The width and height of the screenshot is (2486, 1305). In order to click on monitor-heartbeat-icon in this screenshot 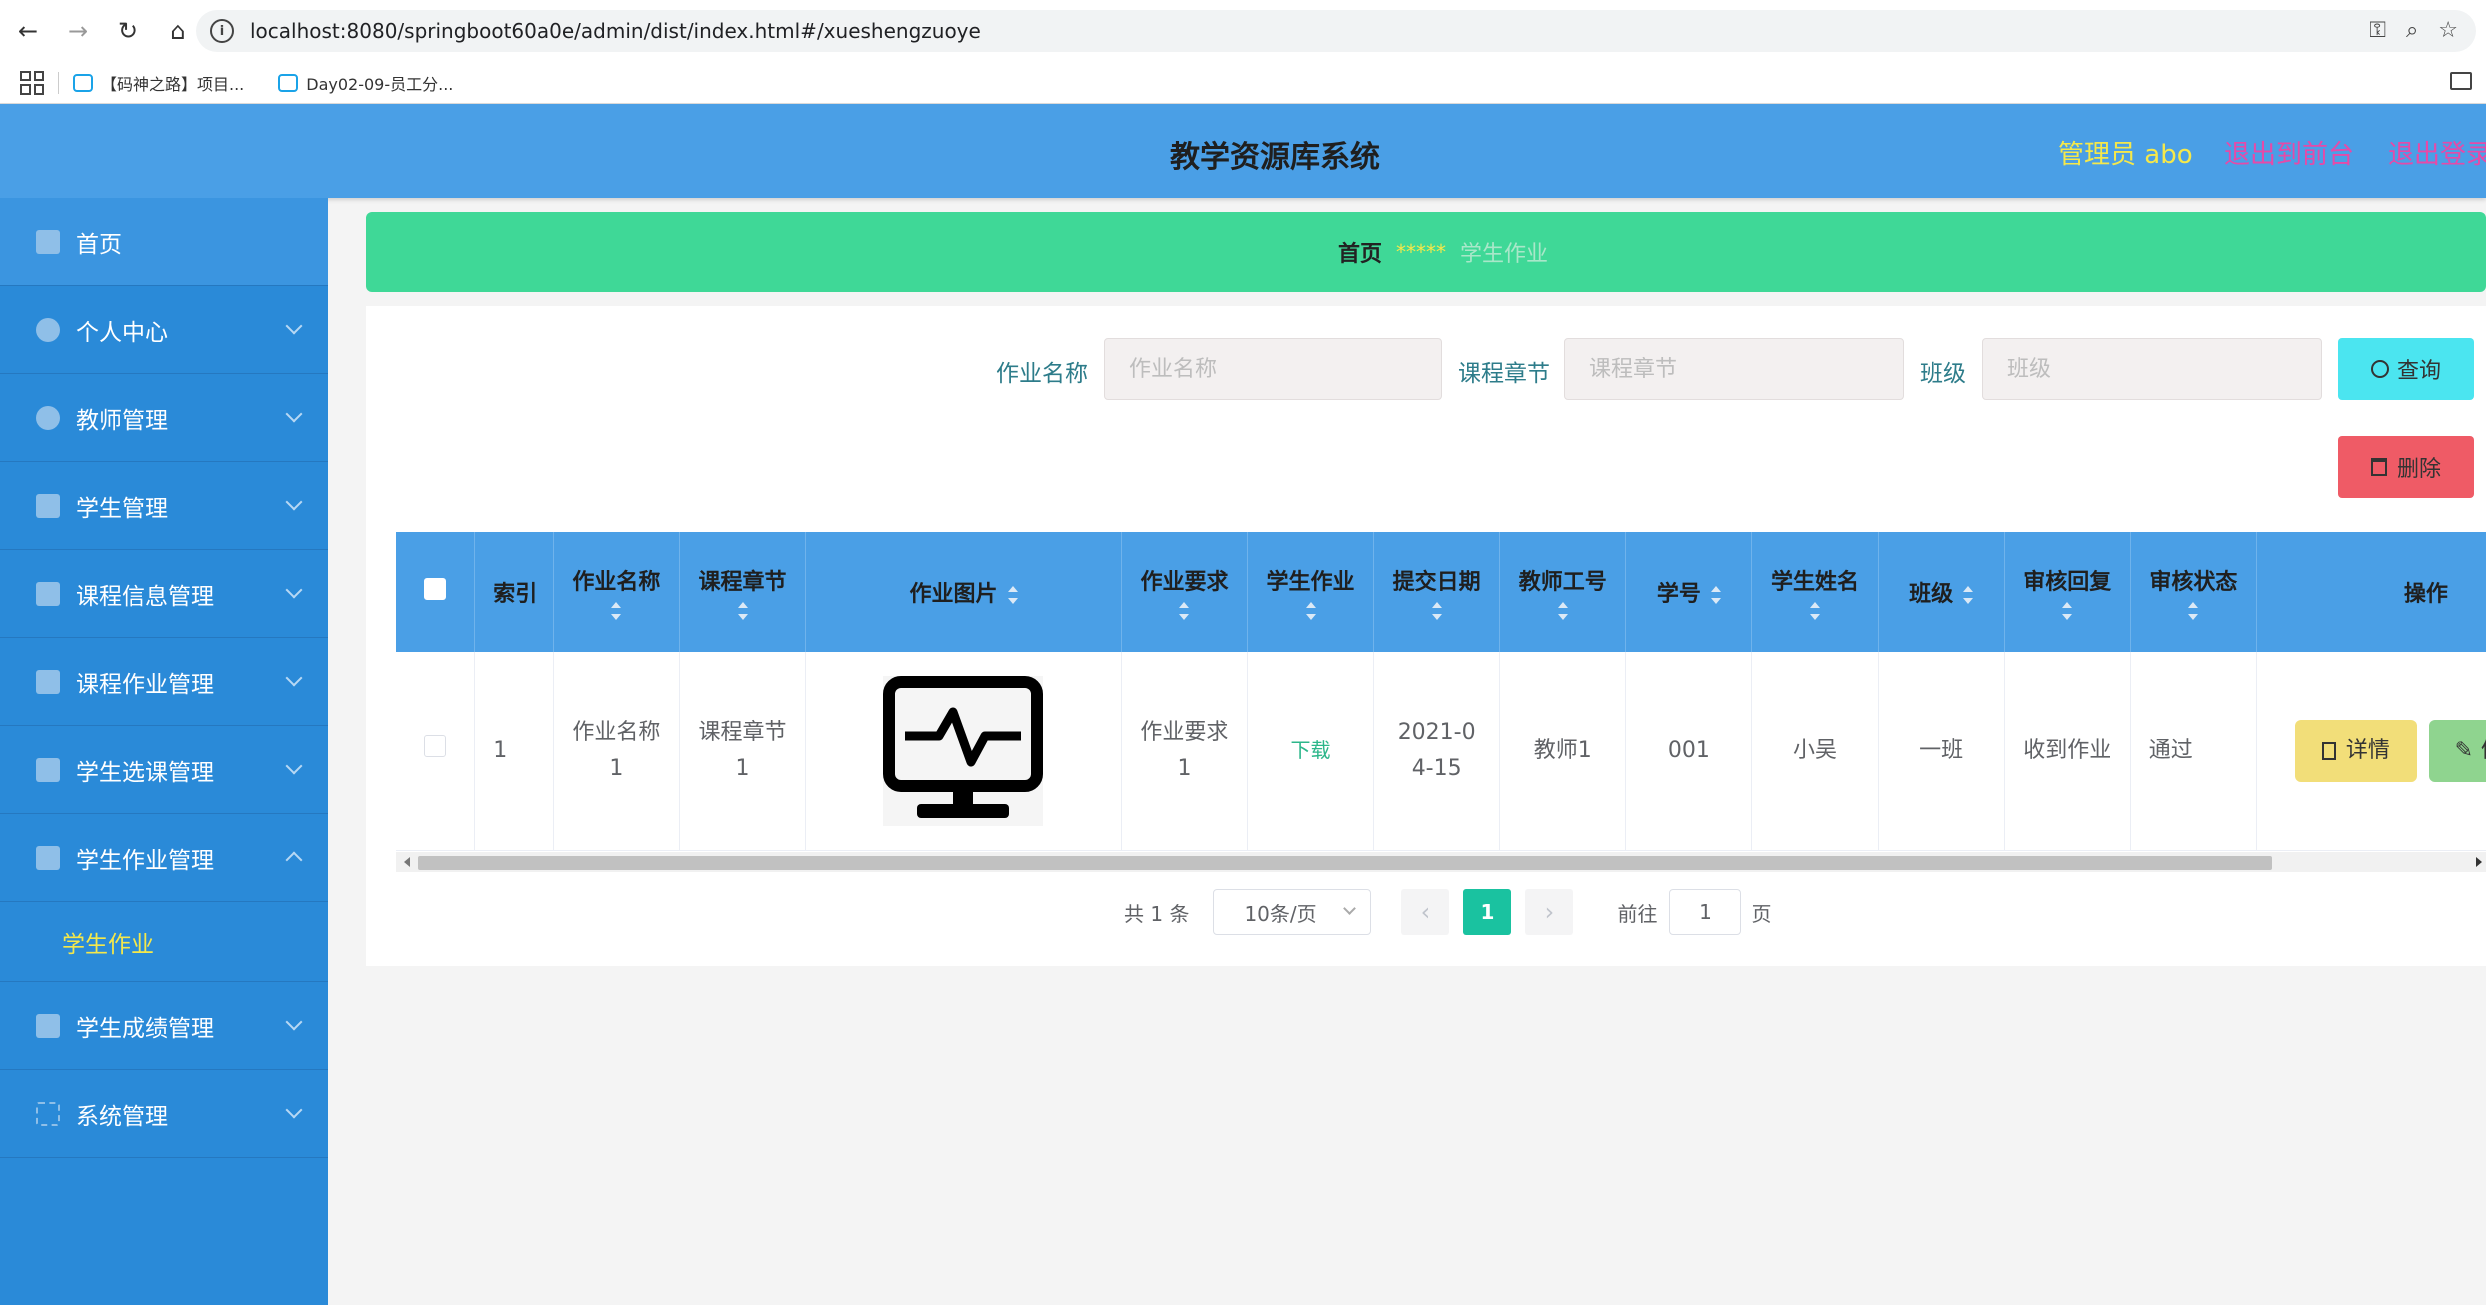, I will do `click(963, 750)`.